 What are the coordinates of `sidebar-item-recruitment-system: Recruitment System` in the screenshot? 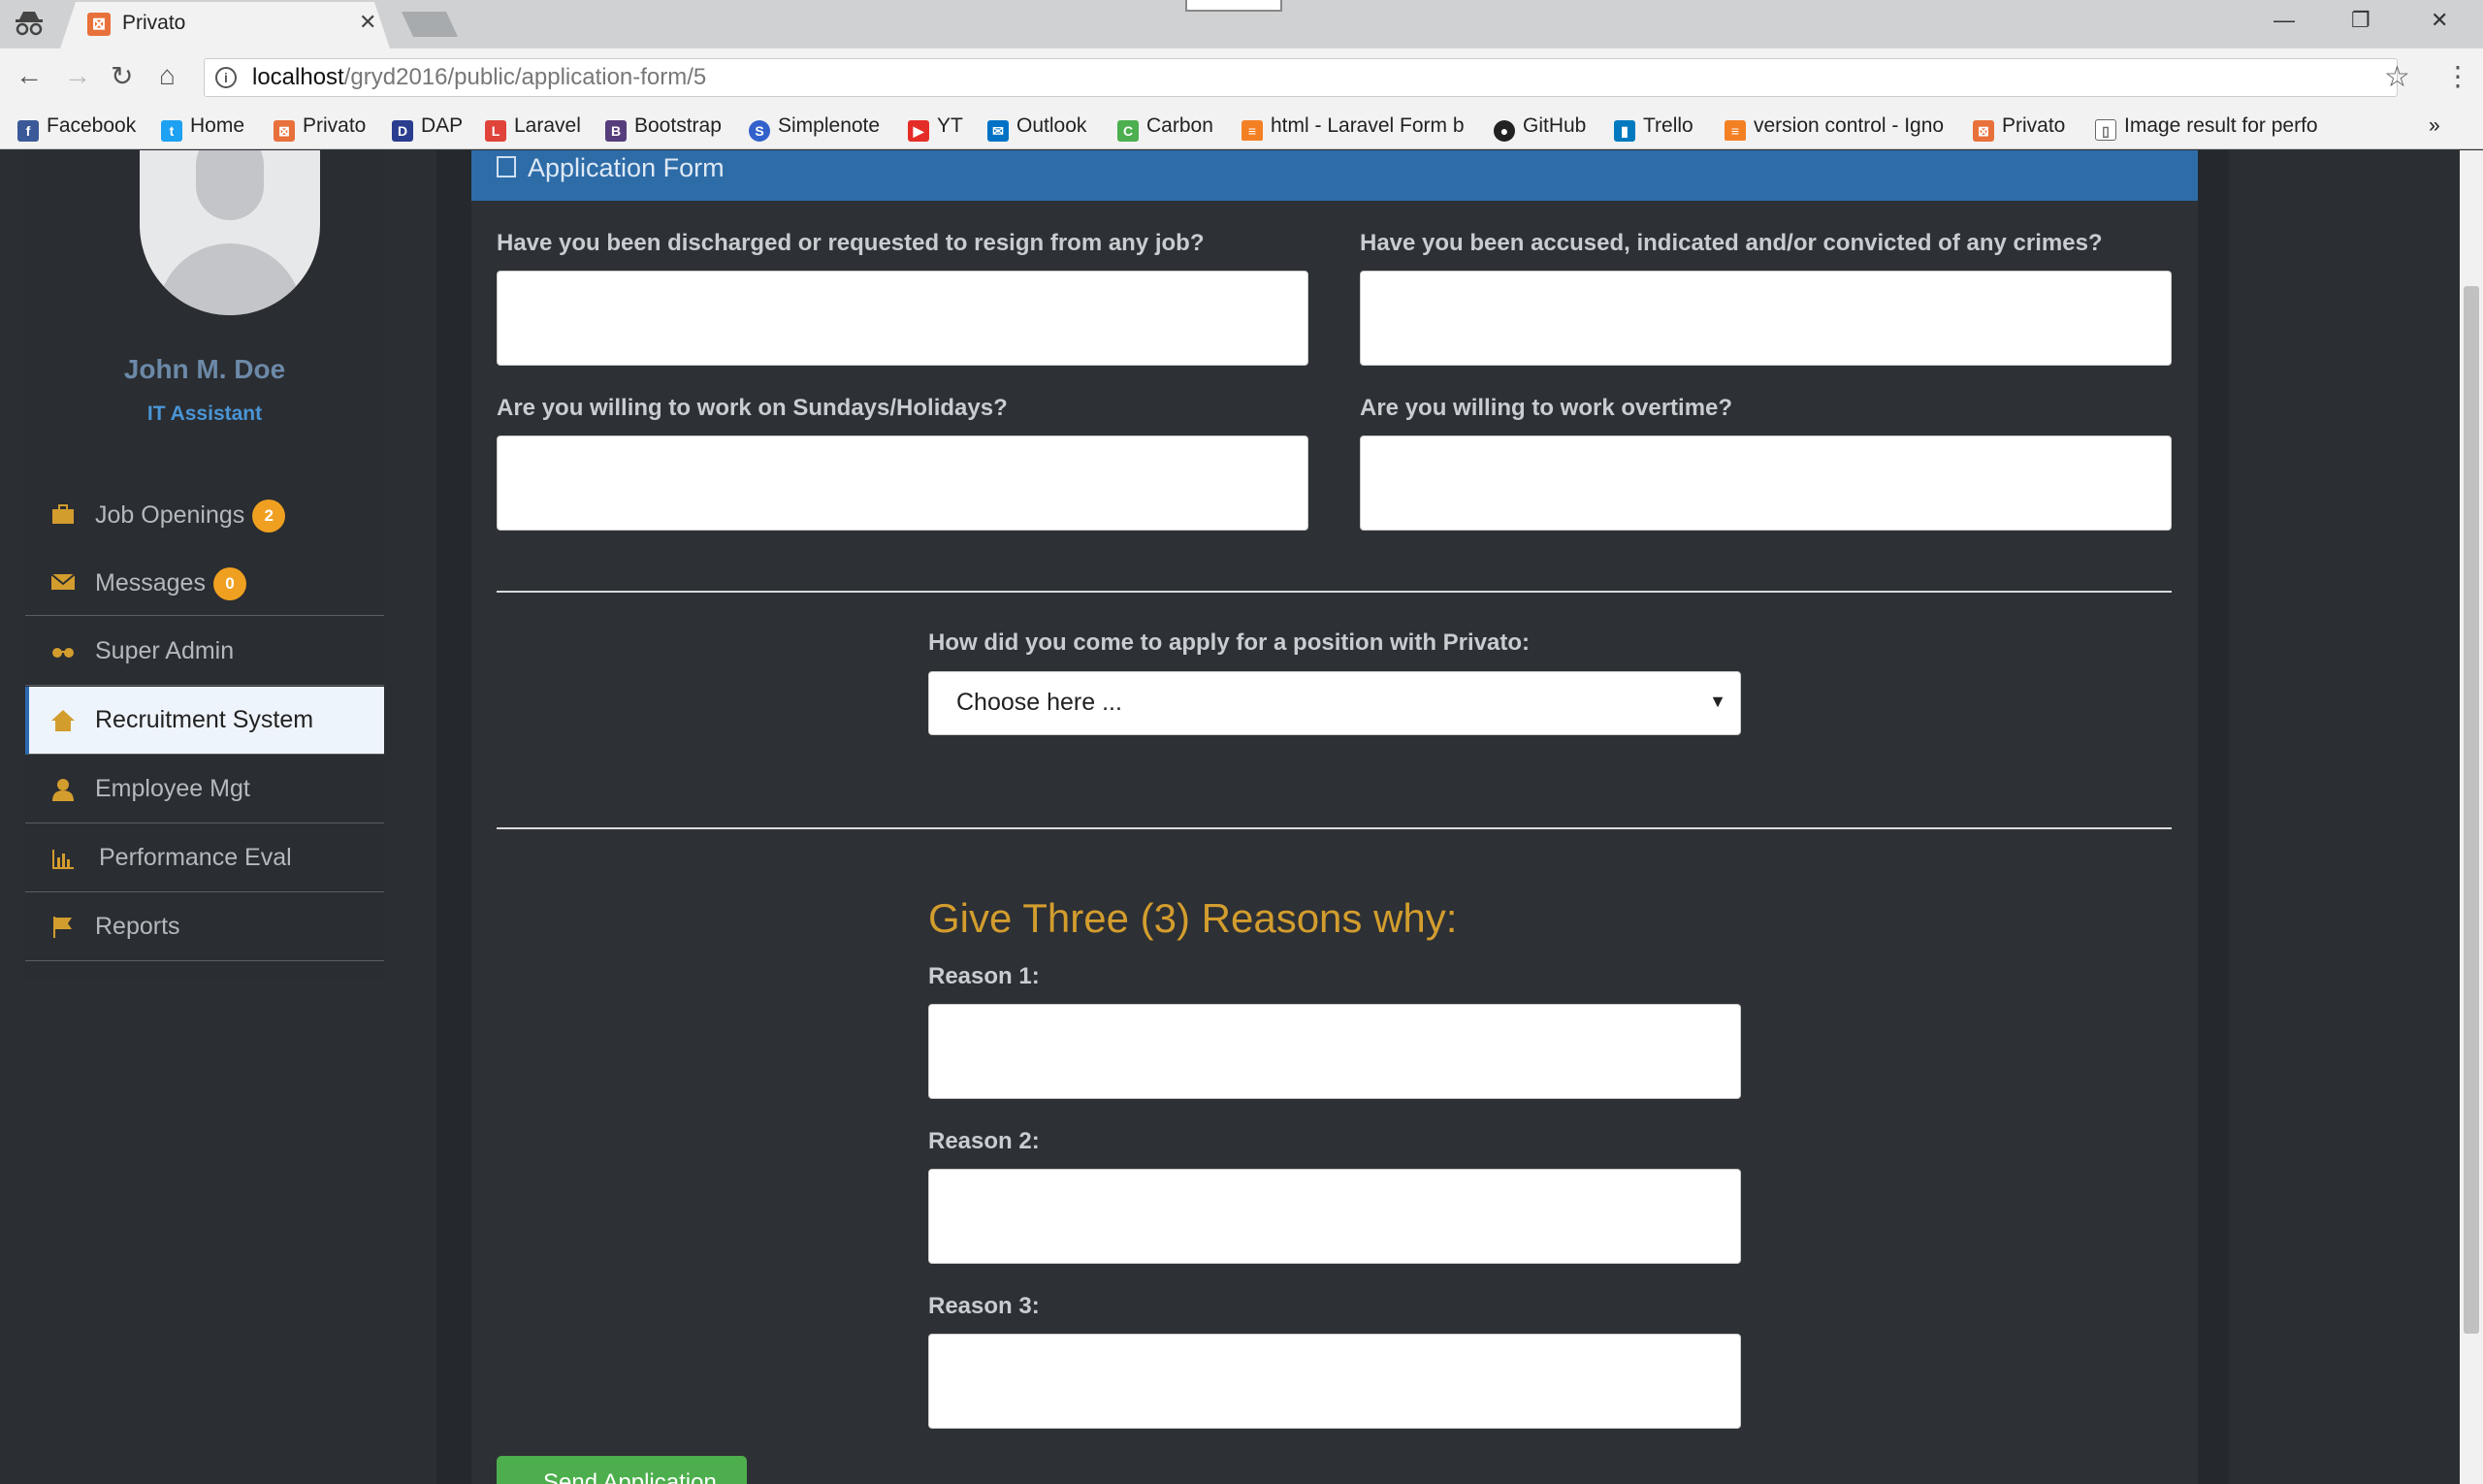 It's located at (205, 721).